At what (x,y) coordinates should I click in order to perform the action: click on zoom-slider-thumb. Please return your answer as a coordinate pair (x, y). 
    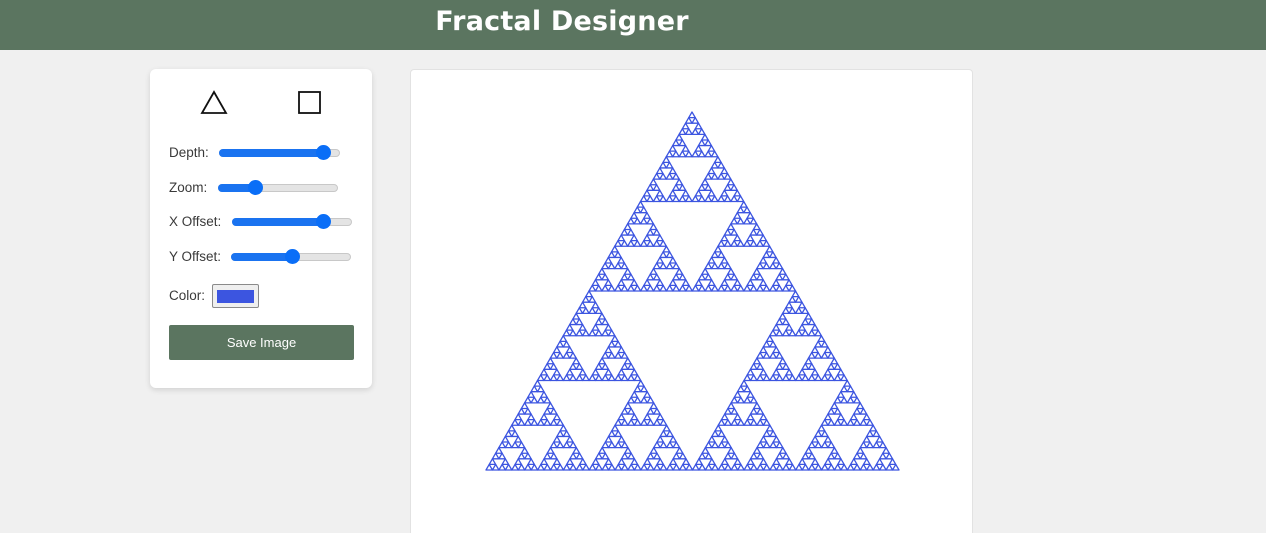
    Looking at the image, I should click on (255, 187).